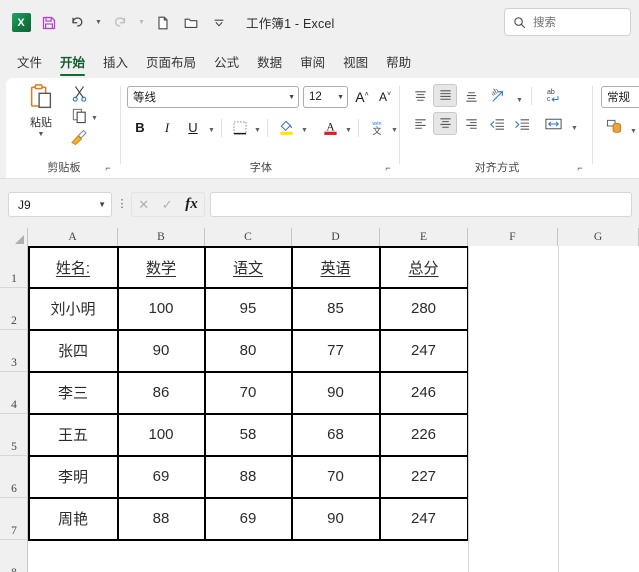 The image size is (639, 572). Describe the element at coordinates (377, 126) in the screenshot. I see `phonetic-guide-button: wén 文` at that location.